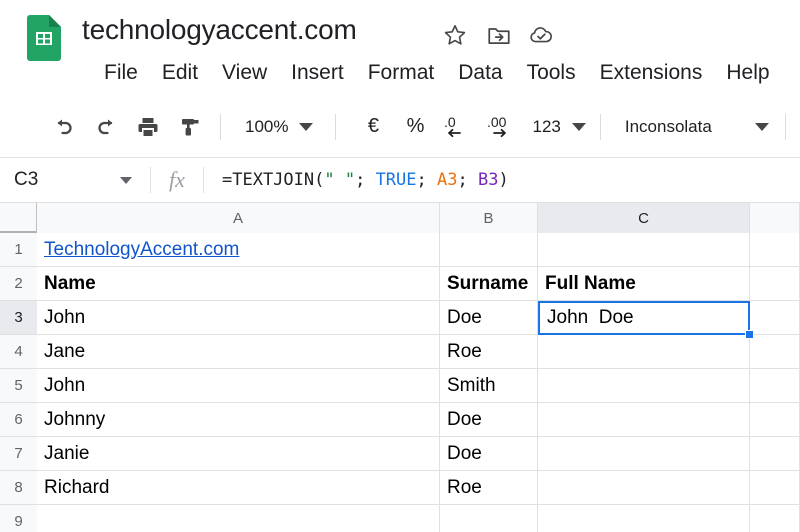 This screenshot has height=532, width=800. I want to click on menu-item-view: View, so click(244, 73).